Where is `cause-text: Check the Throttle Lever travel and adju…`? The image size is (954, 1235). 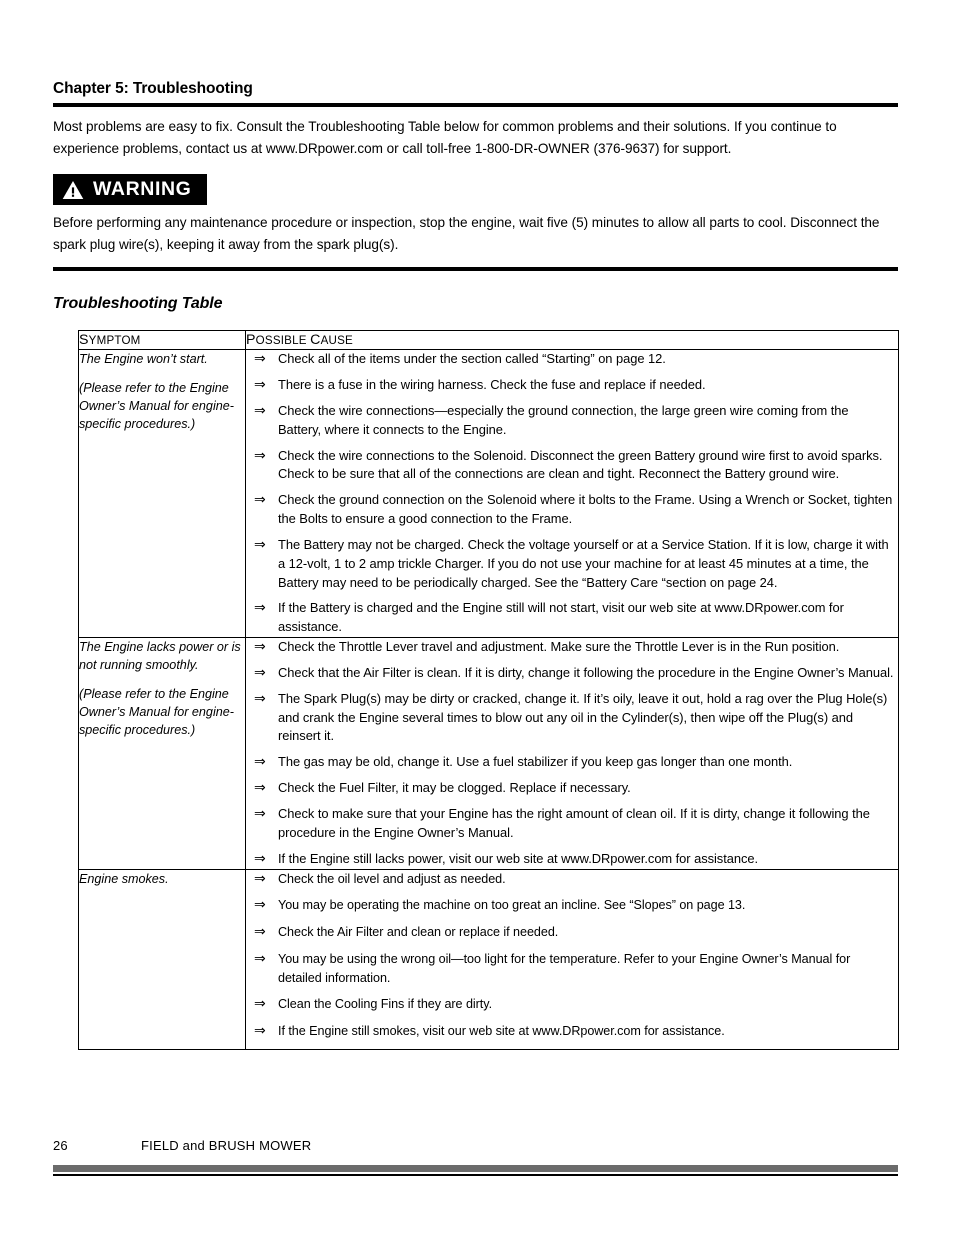 cause-text: Check the Throttle Lever travel and adju… is located at coordinates (559, 646).